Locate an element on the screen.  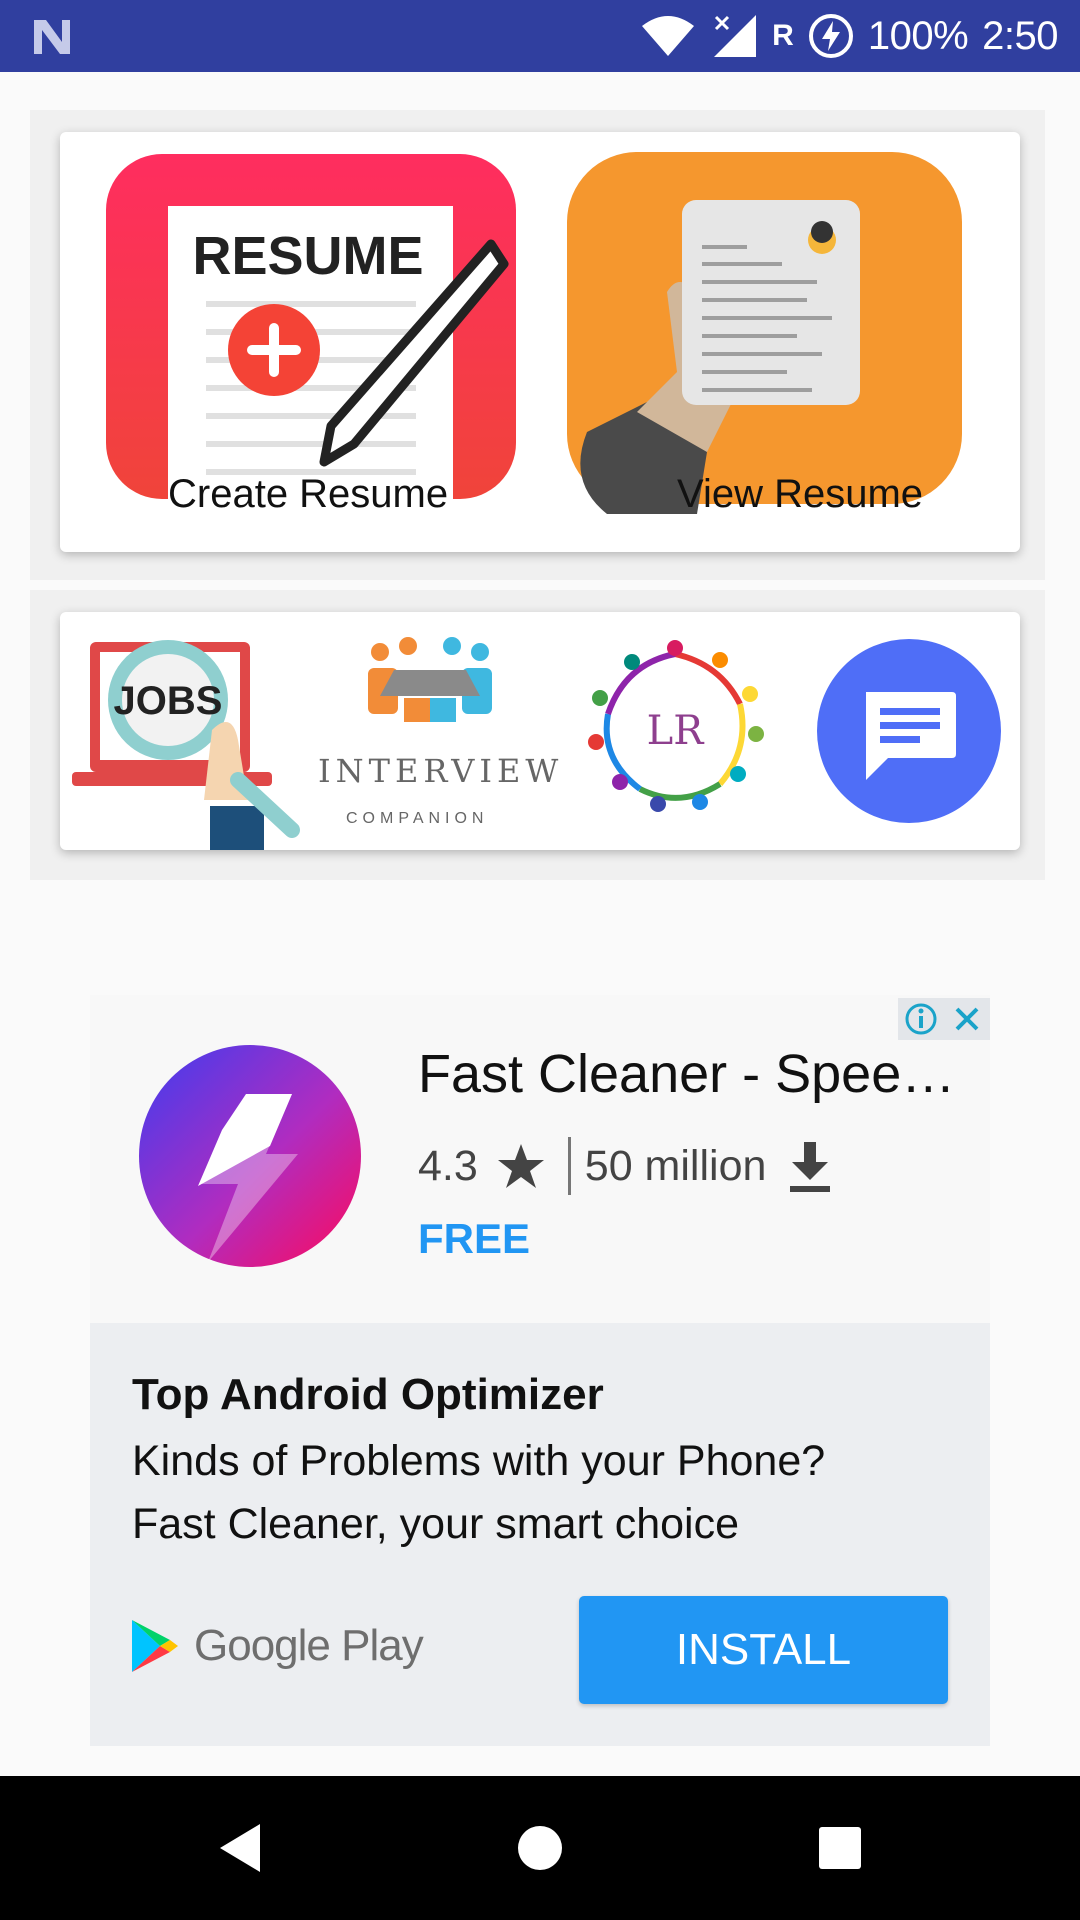
cell-signal-icon is located at coordinates (735, 36).